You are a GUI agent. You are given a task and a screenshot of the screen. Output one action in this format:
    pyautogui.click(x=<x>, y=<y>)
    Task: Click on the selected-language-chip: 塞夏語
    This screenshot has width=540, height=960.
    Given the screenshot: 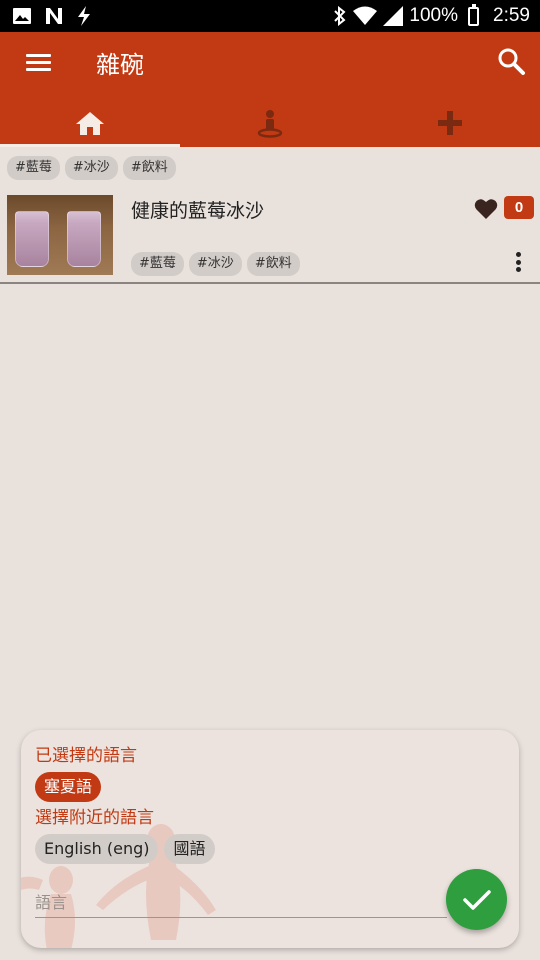 What is the action you would take?
    pyautogui.click(x=68, y=787)
    